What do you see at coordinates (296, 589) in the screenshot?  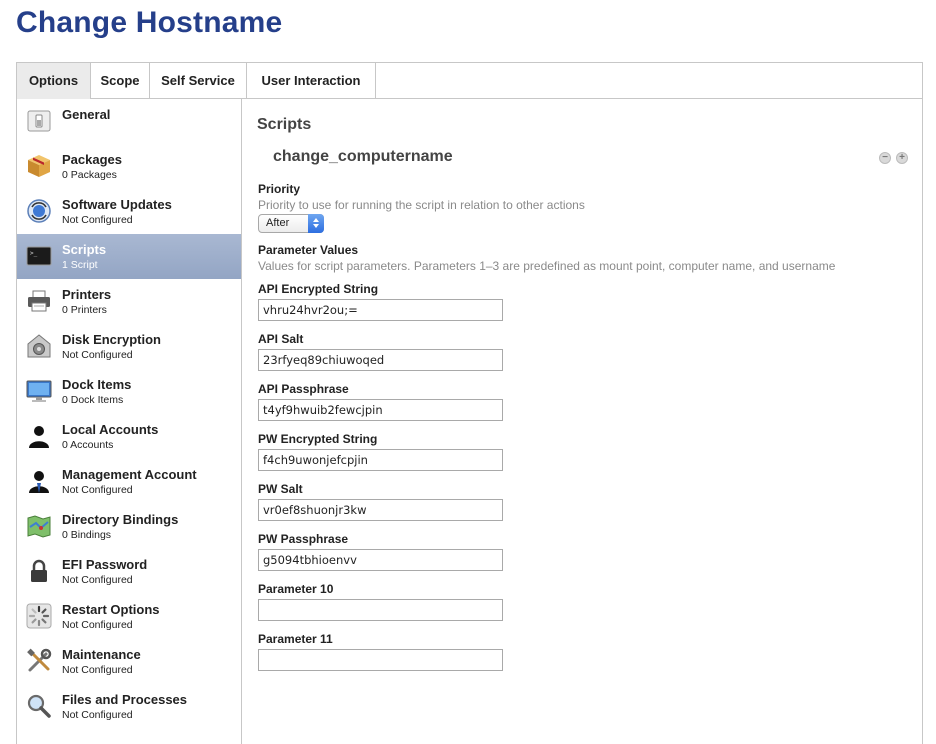 I see `parameter-10-label: Parameter 10` at bounding box center [296, 589].